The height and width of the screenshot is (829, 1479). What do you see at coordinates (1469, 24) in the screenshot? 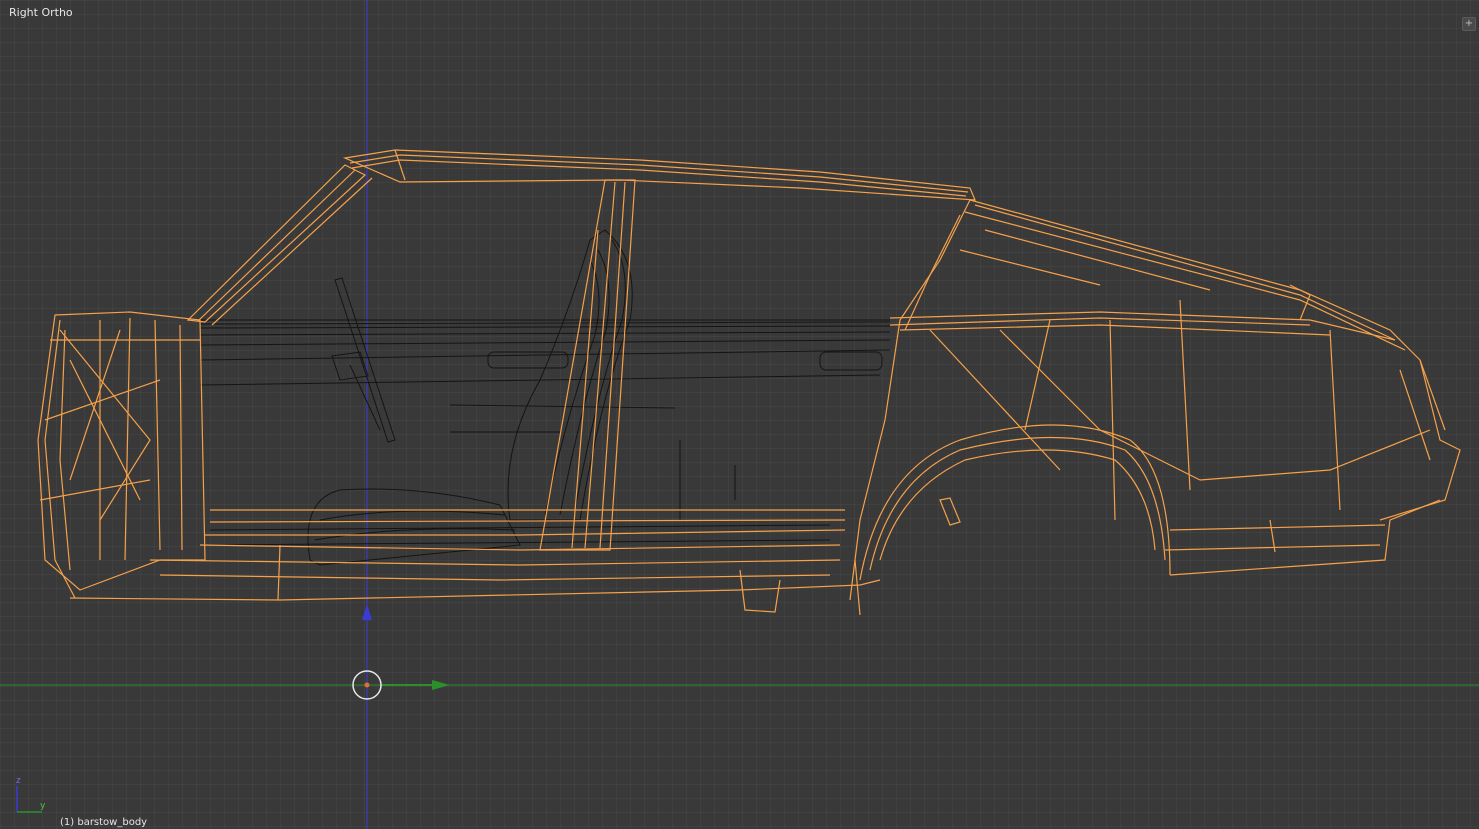
I see `plus-icon: +` at bounding box center [1469, 24].